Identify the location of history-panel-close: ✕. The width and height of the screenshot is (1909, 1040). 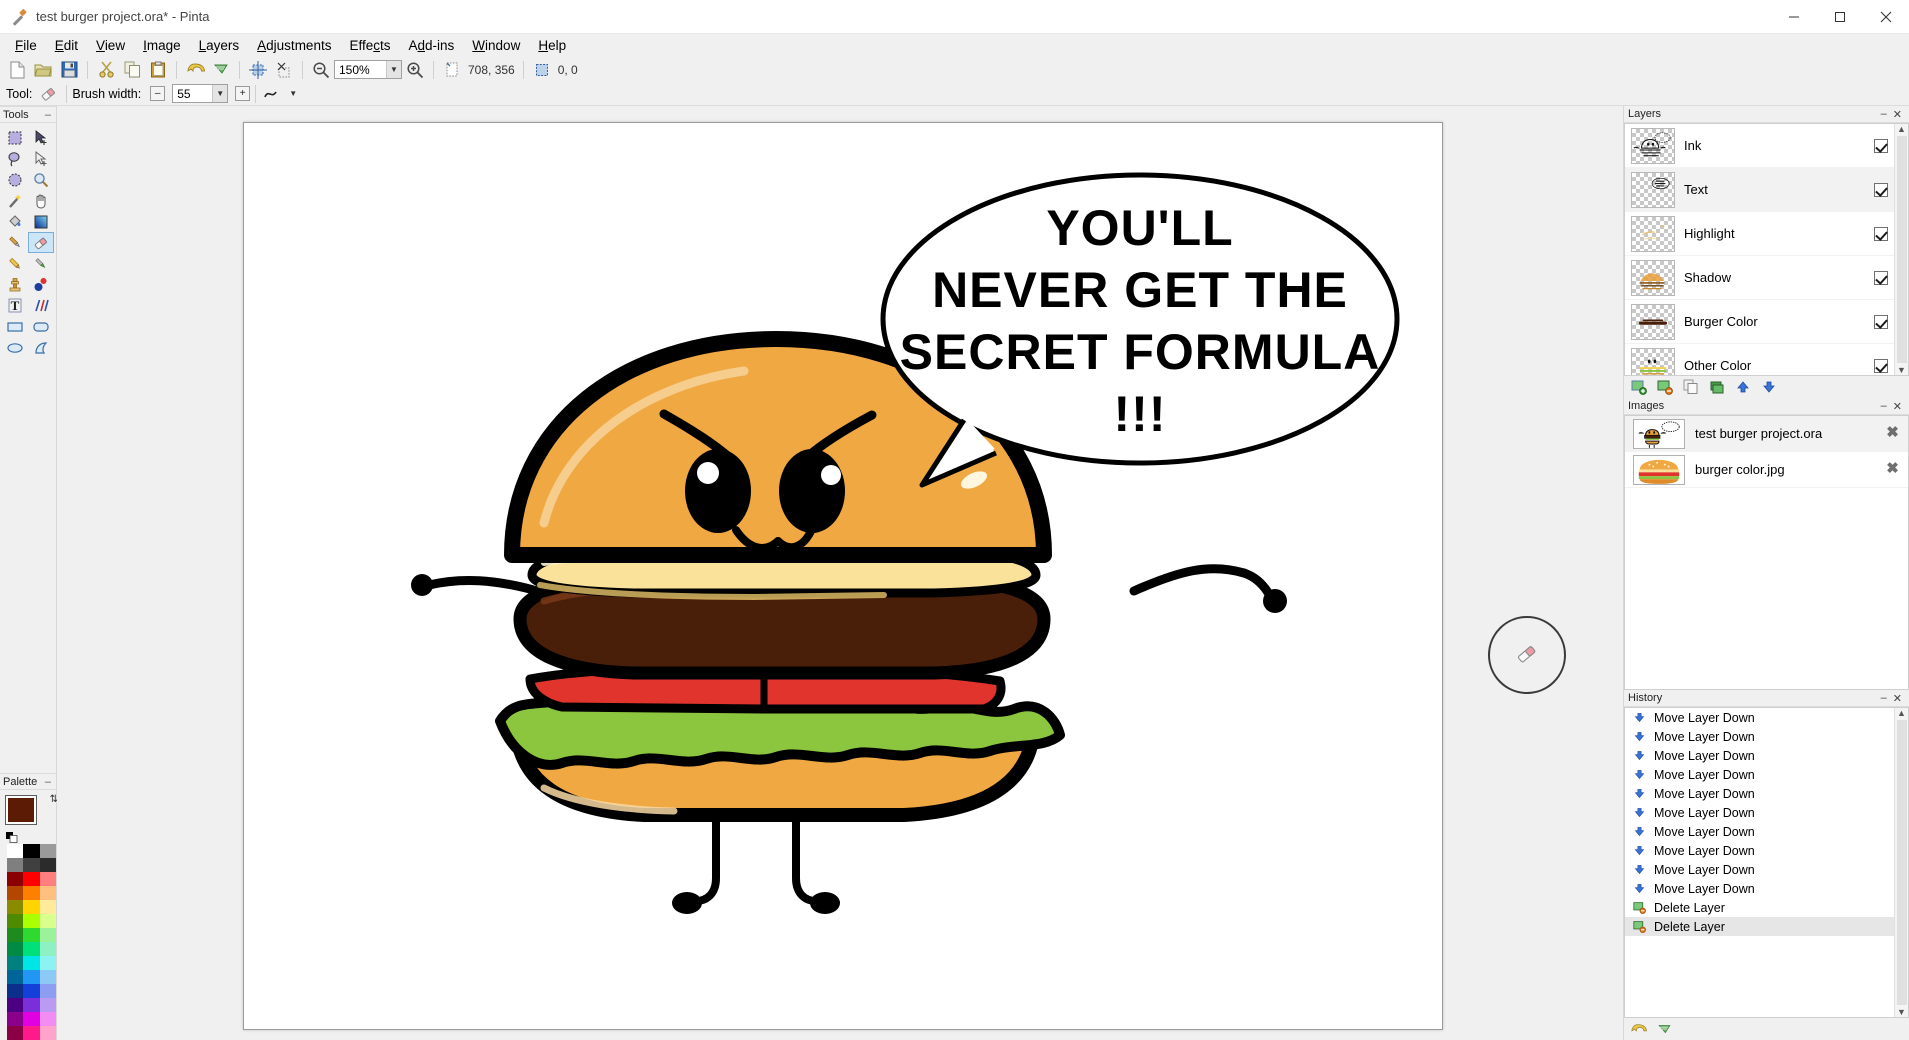
(1897, 698).